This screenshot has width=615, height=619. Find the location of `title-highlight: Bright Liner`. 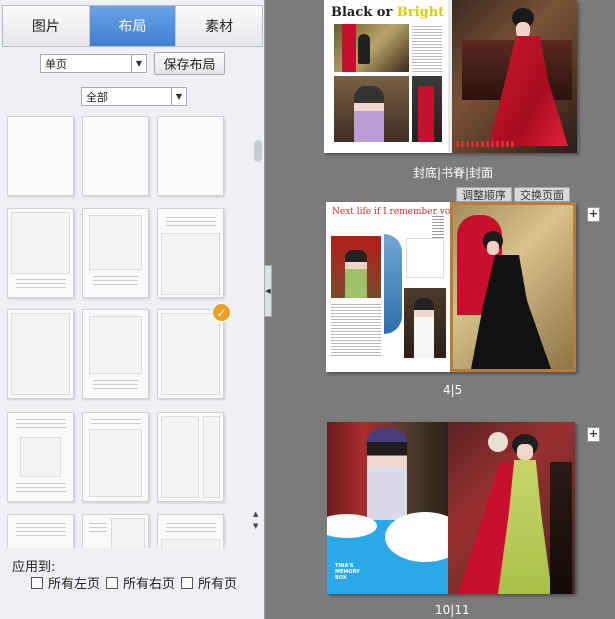

title-highlight: Bright Liner is located at coordinates (422, 12).